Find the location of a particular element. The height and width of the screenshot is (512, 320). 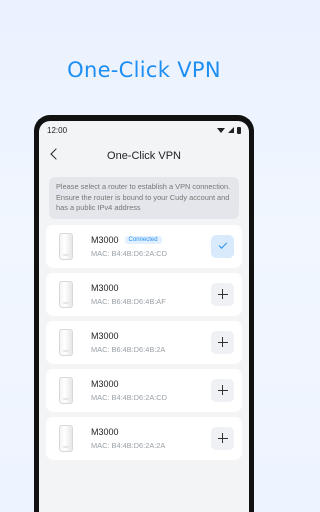

select-button is located at coordinates (222, 246).